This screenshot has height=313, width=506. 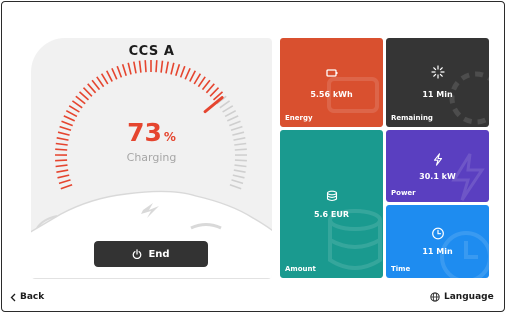 I want to click on remaining-label: Remaining, so click(x=412, y=118).